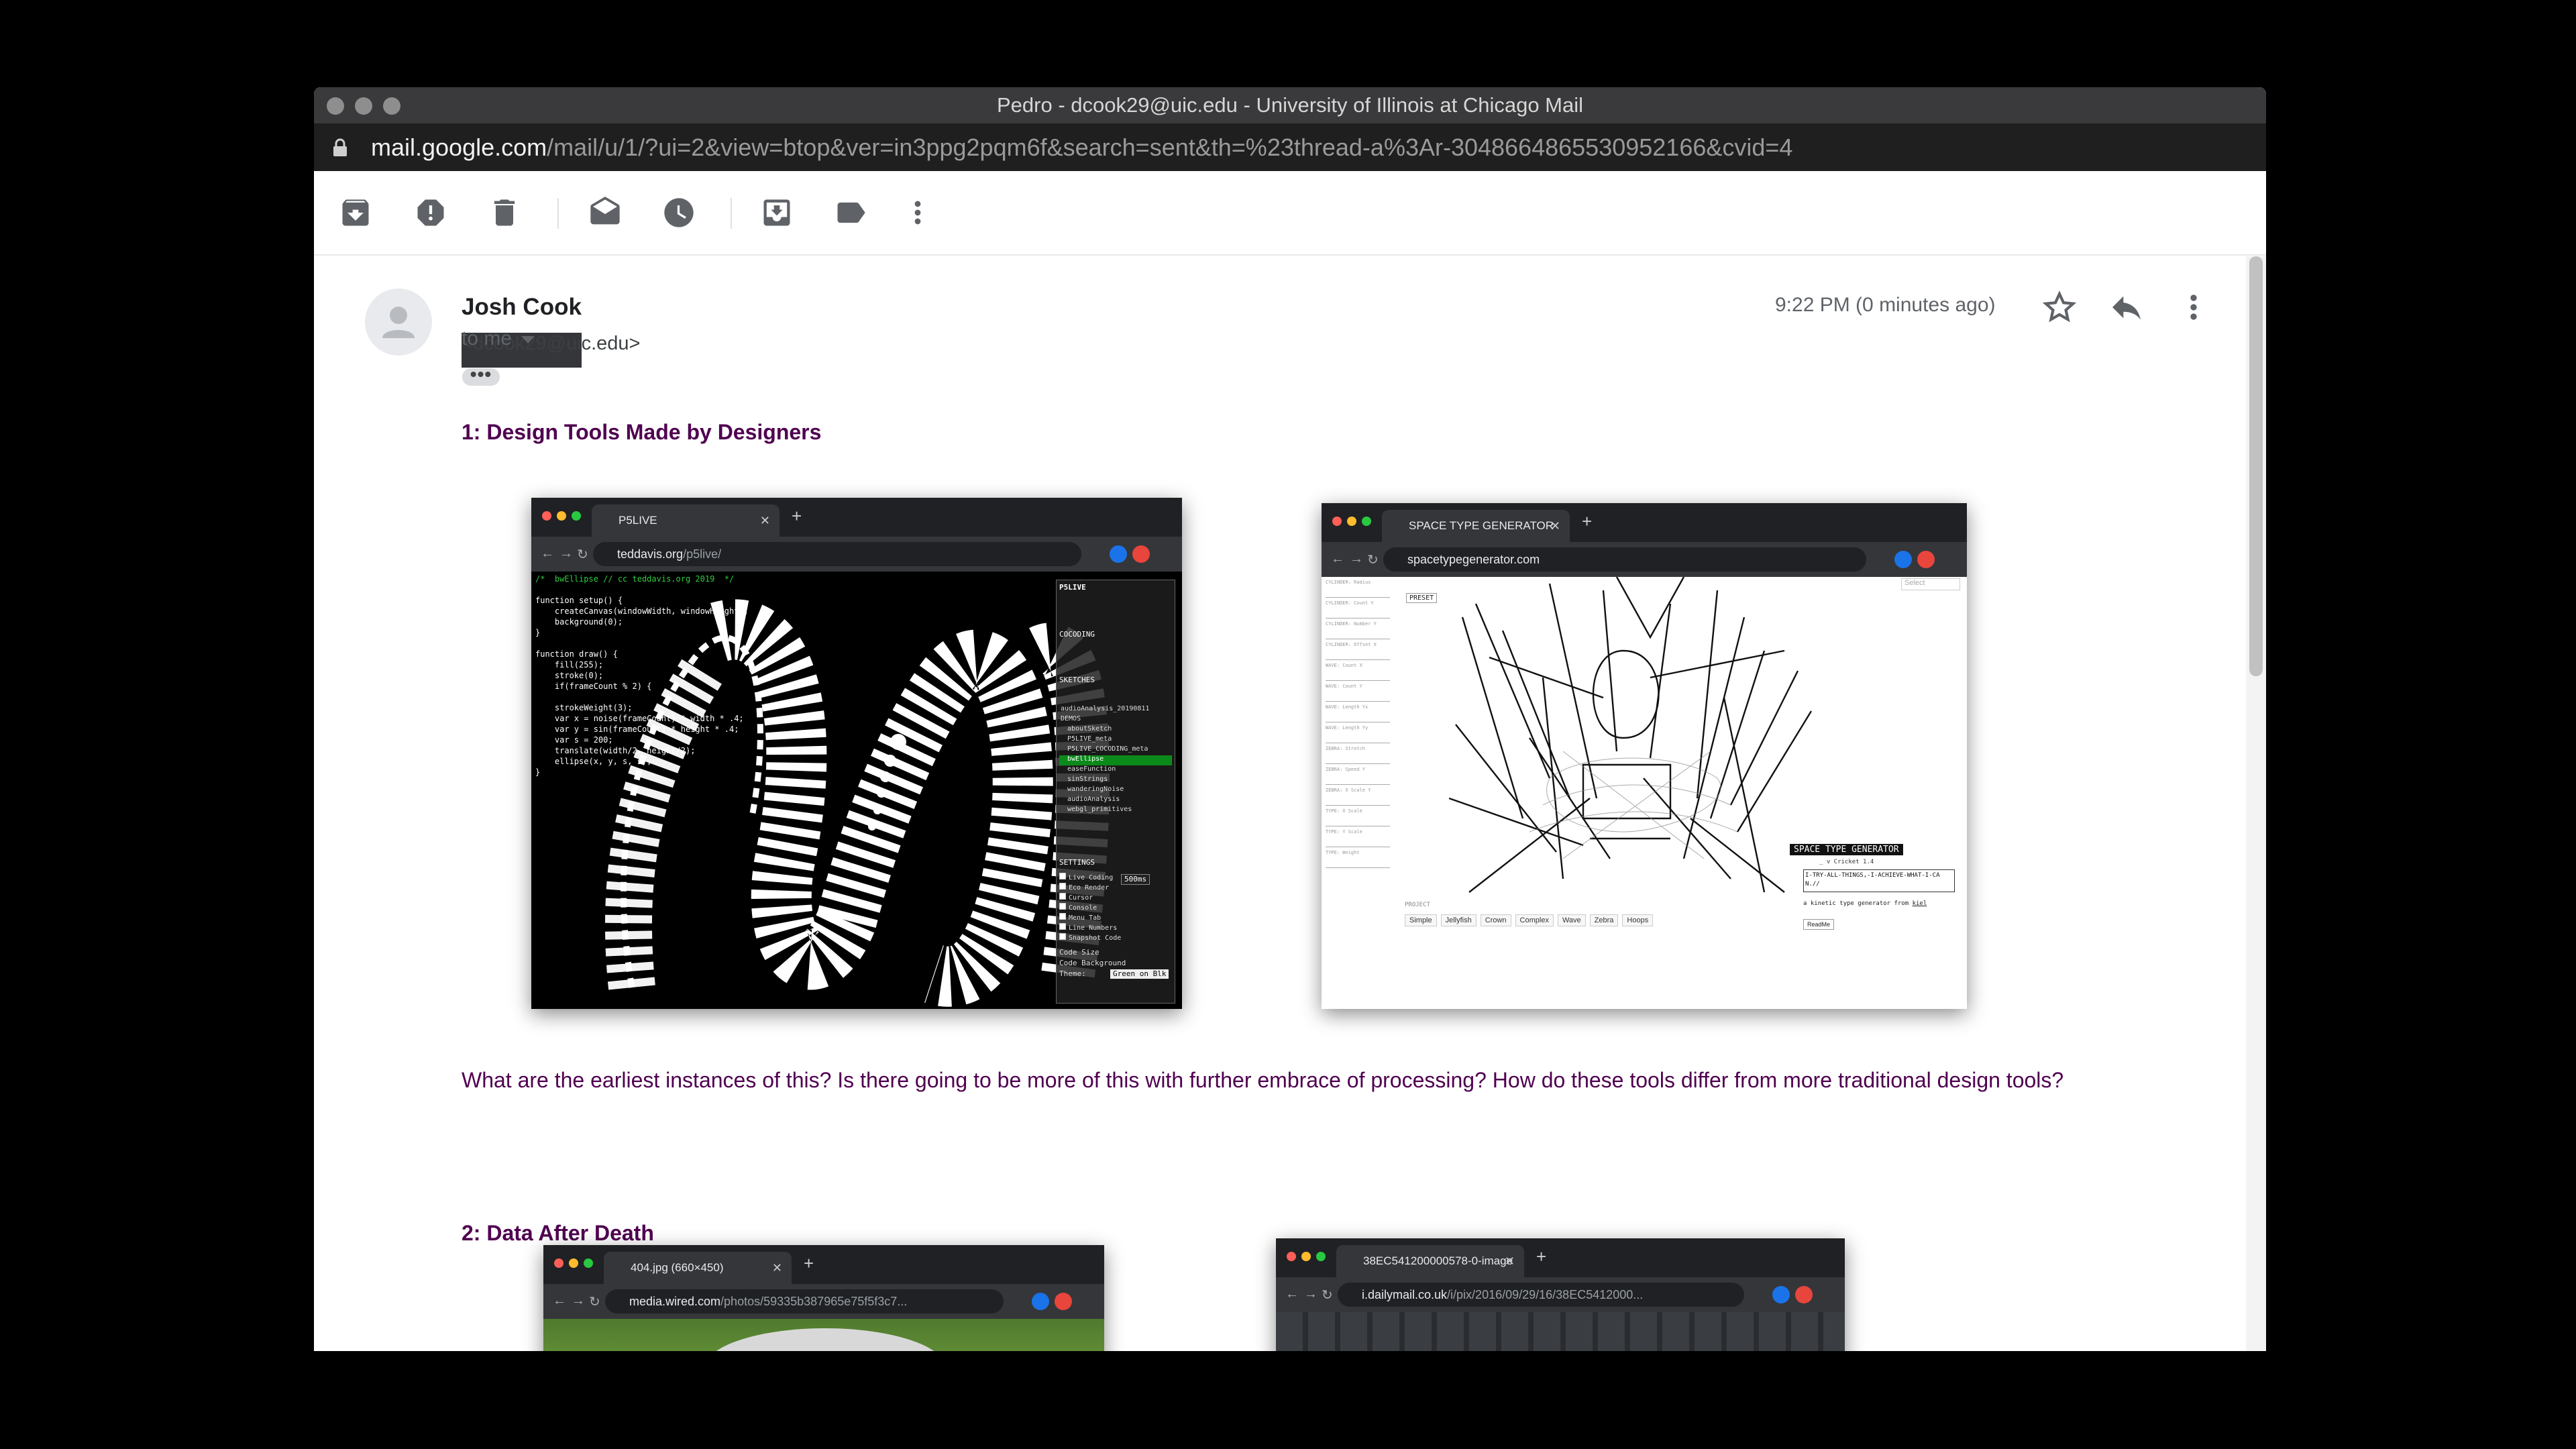  Describe the element at coordinates (638, 520) in the screenshot. I see `tab-title: P5LIVE` at that location.